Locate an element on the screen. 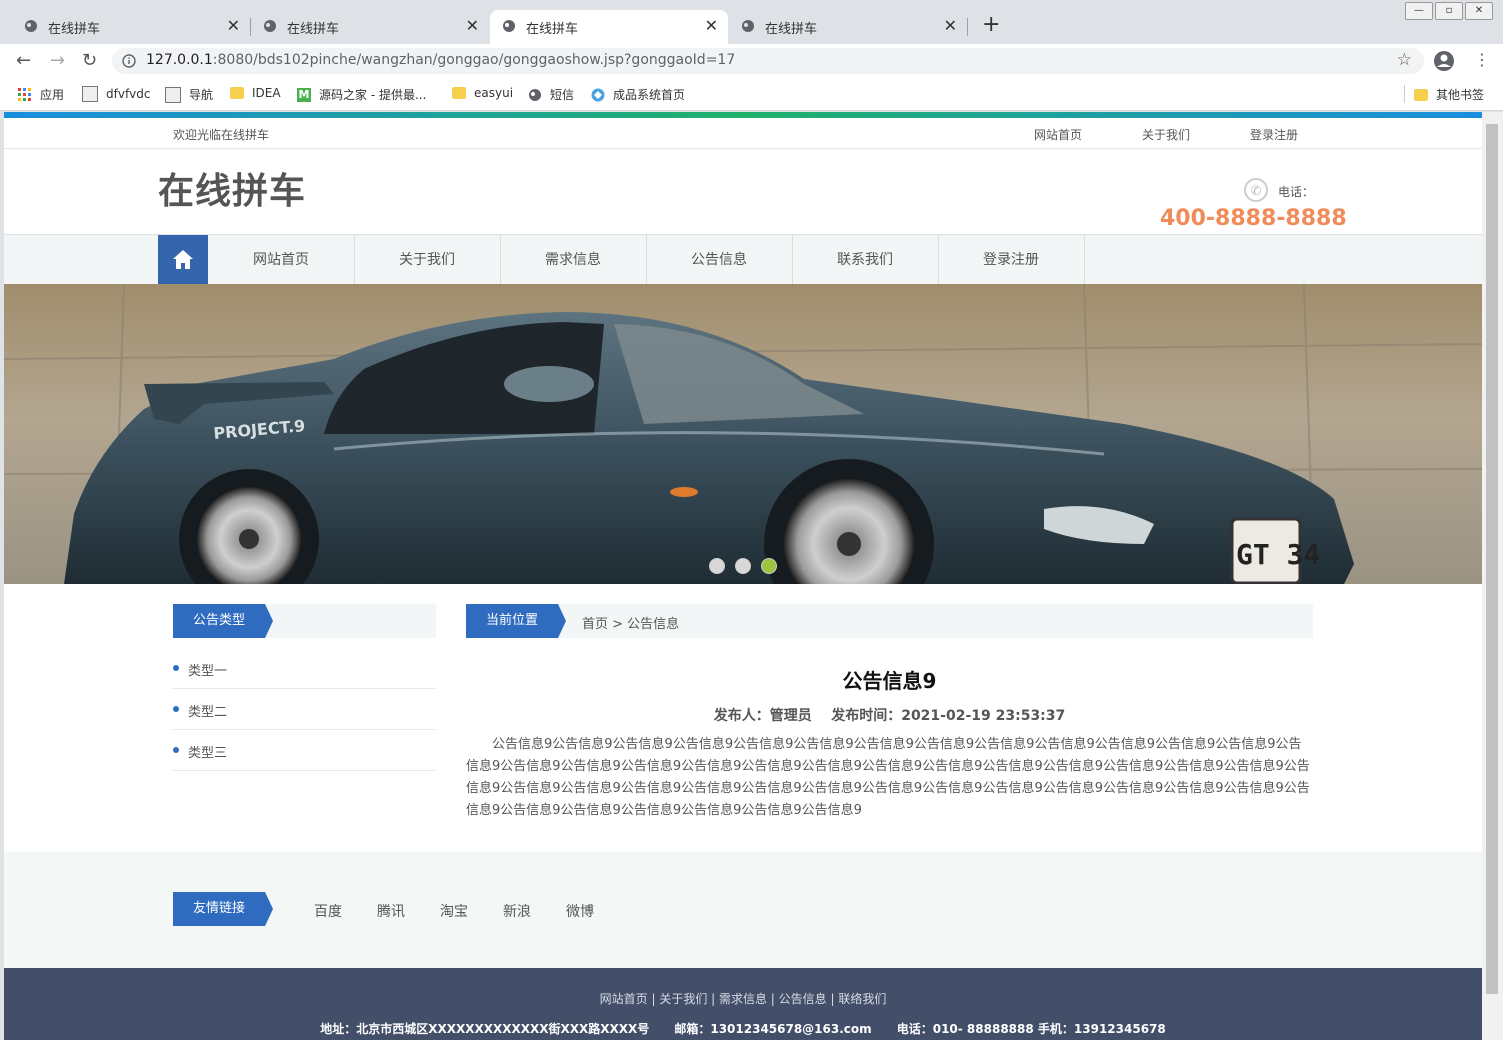 This screenshot has height=1040, width=1503. friend-link: 腾讯 is located at coordinates (391, 911).